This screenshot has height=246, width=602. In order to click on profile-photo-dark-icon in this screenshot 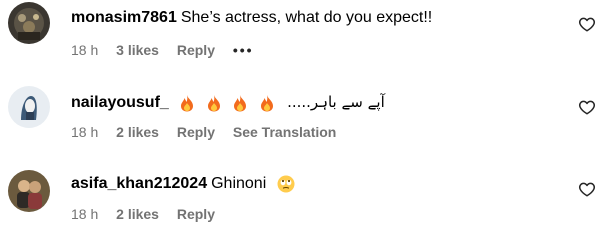, I will do `click(29, 23)`.